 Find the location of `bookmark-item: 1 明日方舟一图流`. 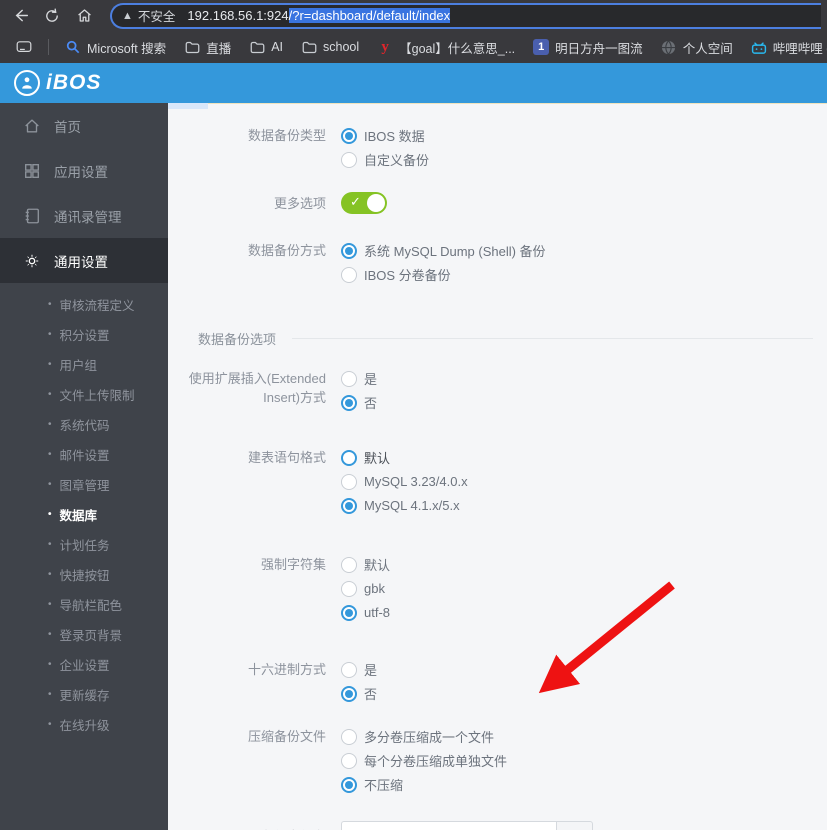

bookmark-item: 1 明日方舟一图流 is located at coordinates (588, 47).